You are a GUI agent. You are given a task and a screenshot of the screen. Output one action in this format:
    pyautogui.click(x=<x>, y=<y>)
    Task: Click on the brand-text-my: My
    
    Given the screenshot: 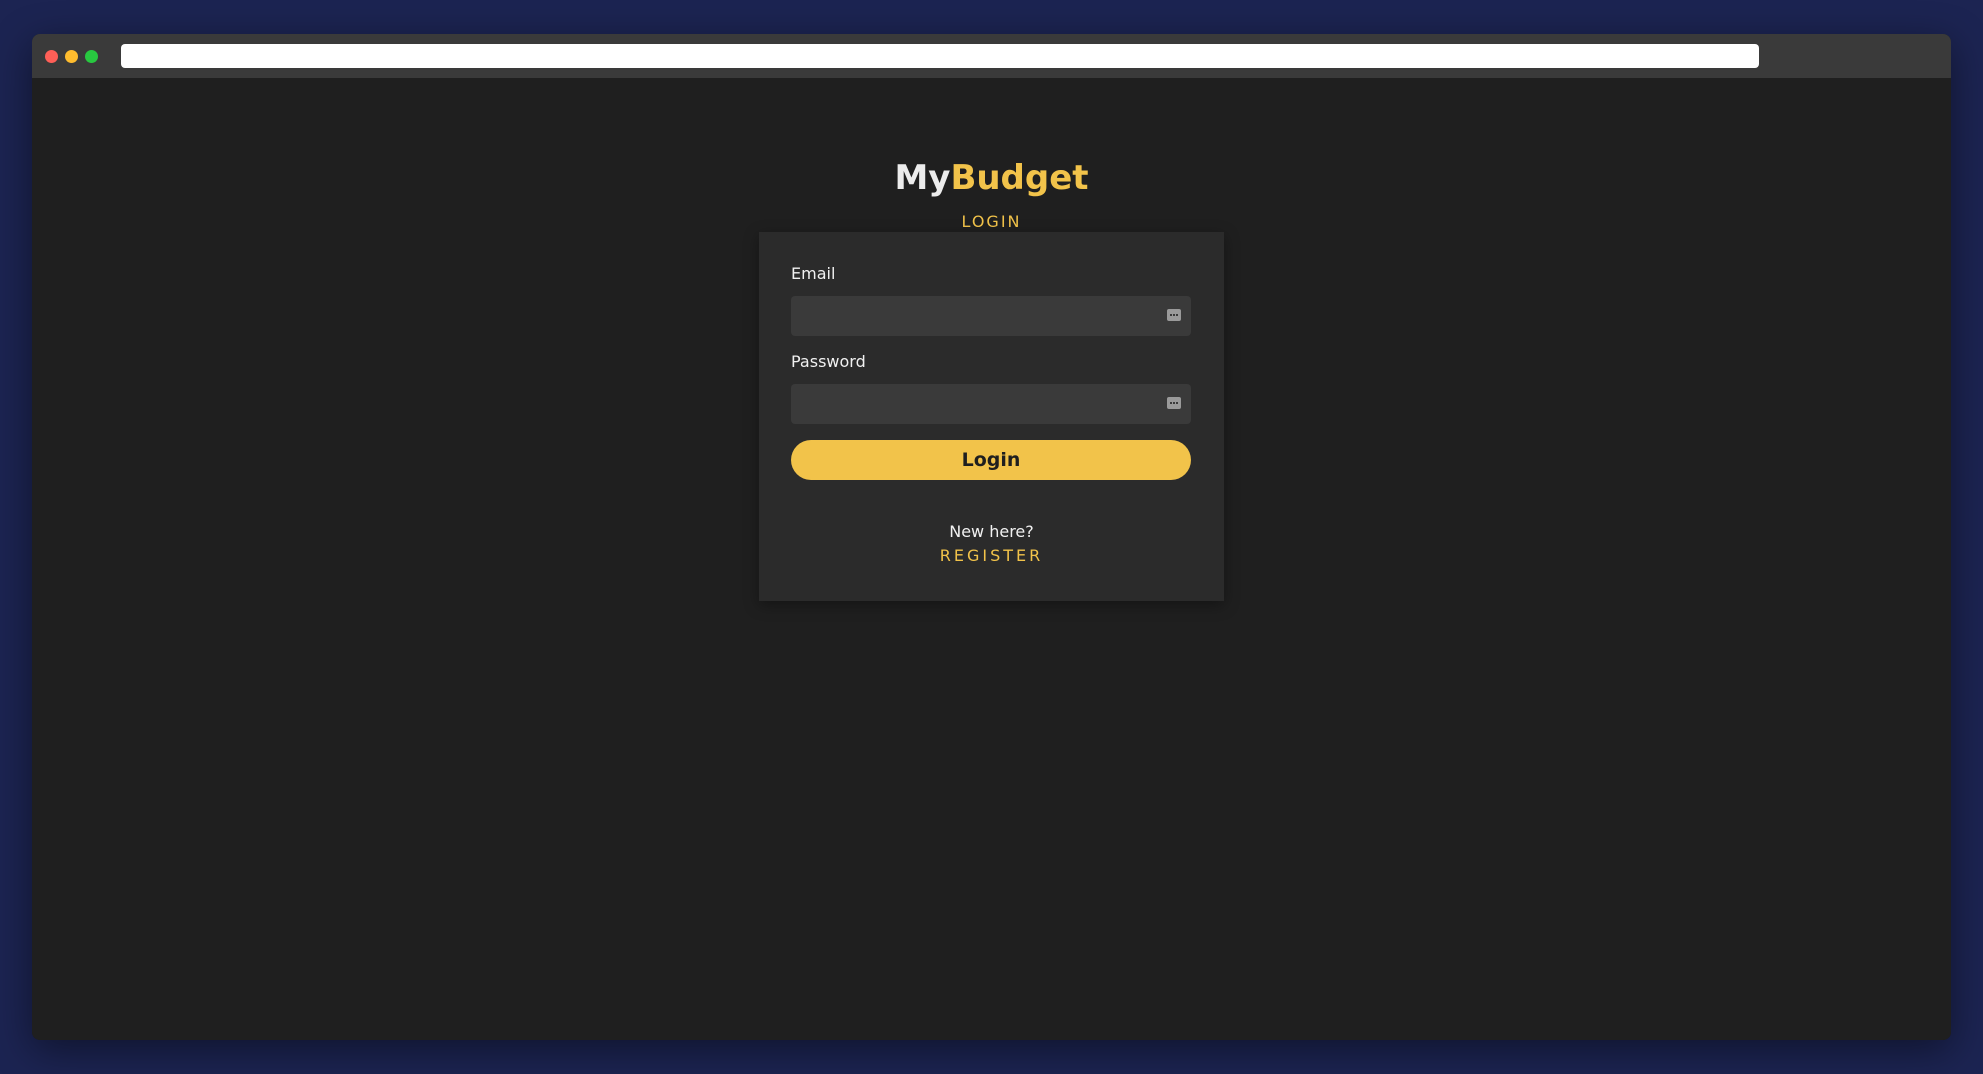 What is the action you would take?
    pyautogui.click(x=922, y=178)
    